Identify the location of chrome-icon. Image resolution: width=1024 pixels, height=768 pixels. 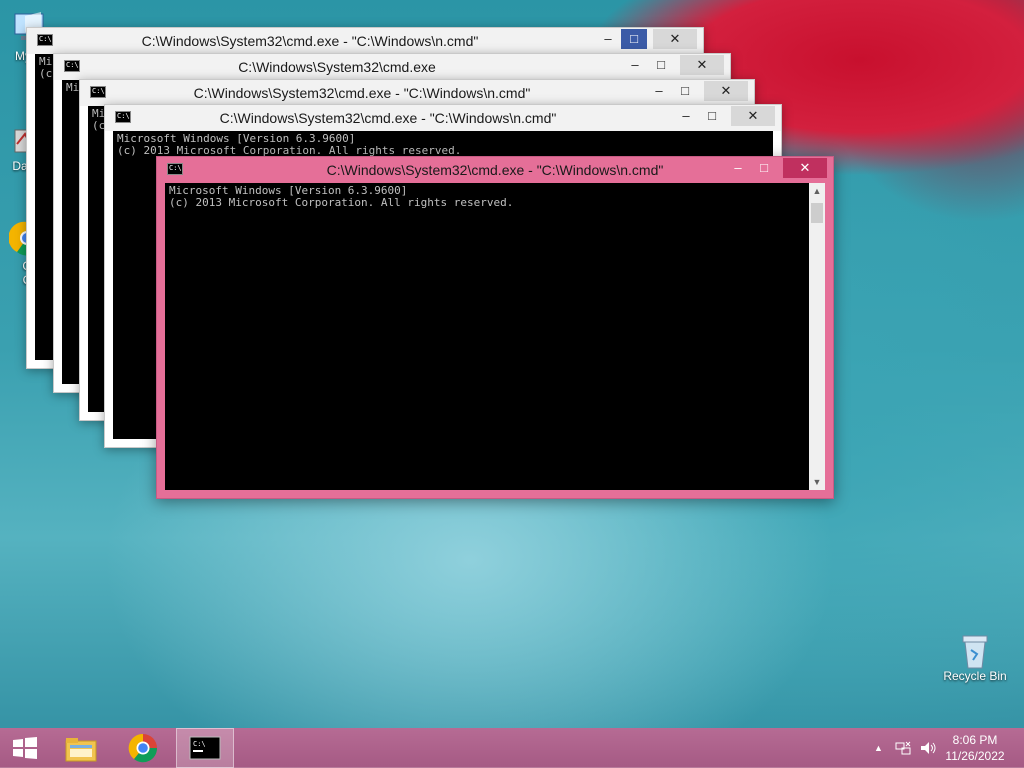
(143, 748).